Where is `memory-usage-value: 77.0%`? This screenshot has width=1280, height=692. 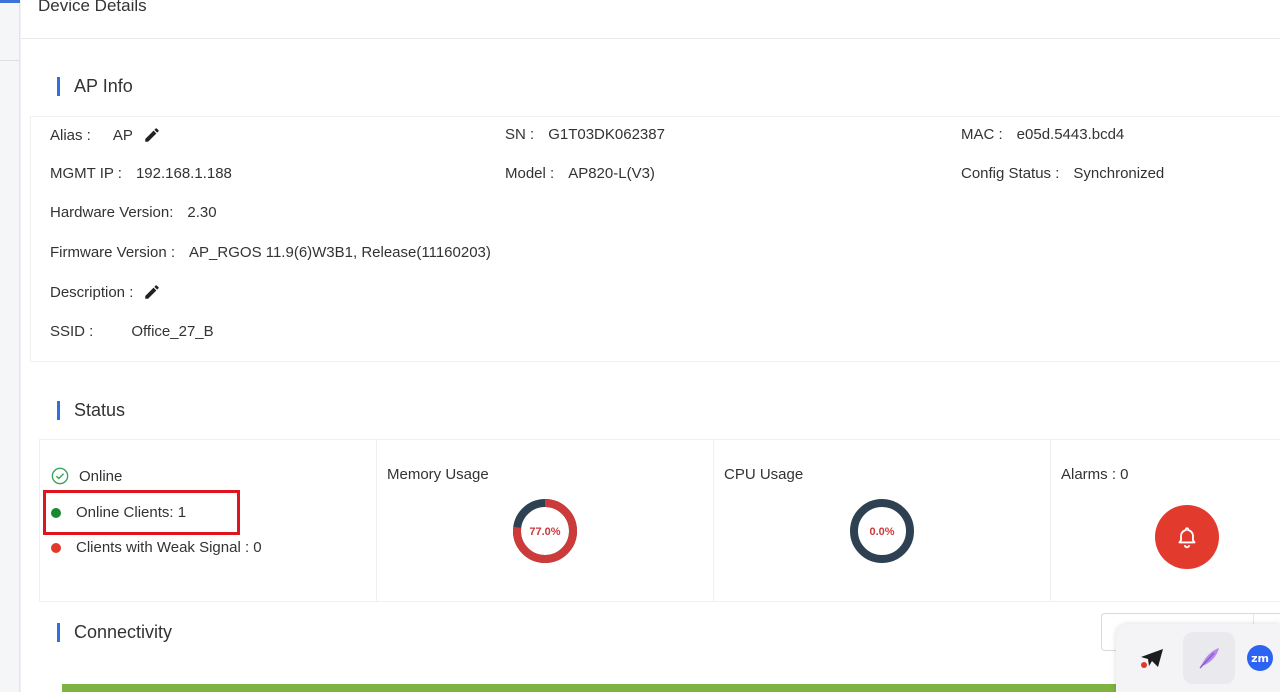 memory-usage-value: 77.0% is located at coordinates (544, 532).